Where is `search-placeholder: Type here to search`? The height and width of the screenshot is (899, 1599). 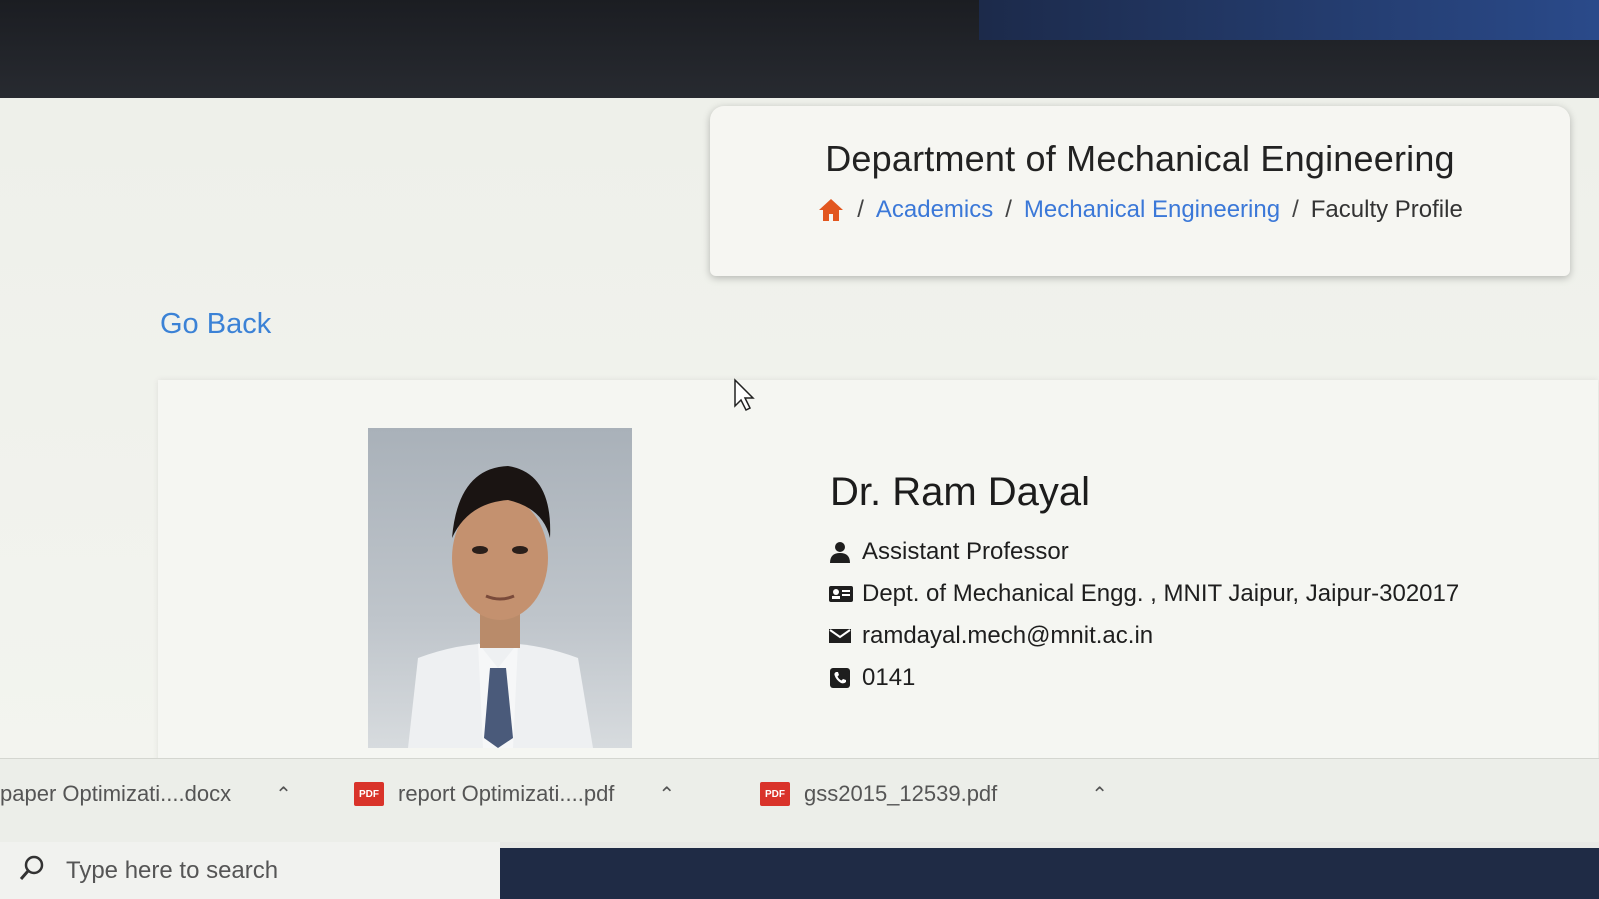
search-placeholder: Type here to search is located at coordinates (172, 870).